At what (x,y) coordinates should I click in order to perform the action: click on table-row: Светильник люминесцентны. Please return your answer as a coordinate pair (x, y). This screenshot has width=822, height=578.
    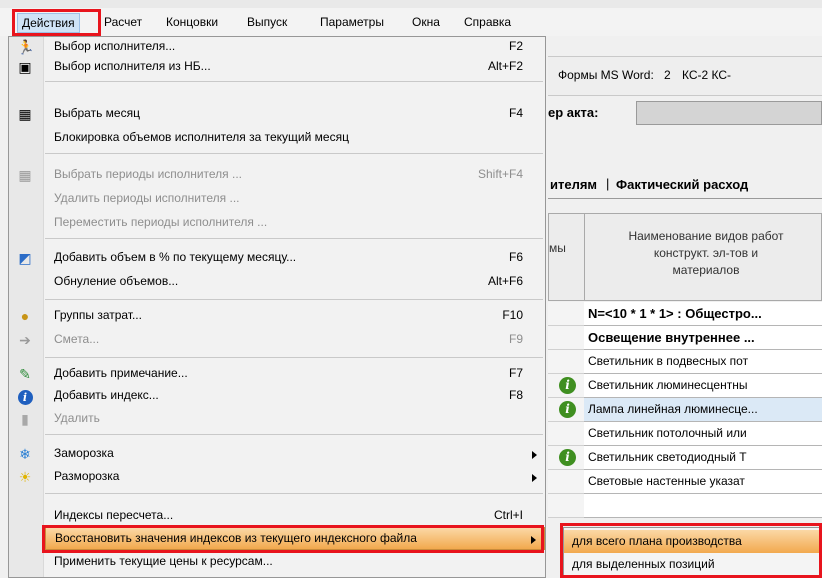
    Looking at the image, I should click on (703, 386).